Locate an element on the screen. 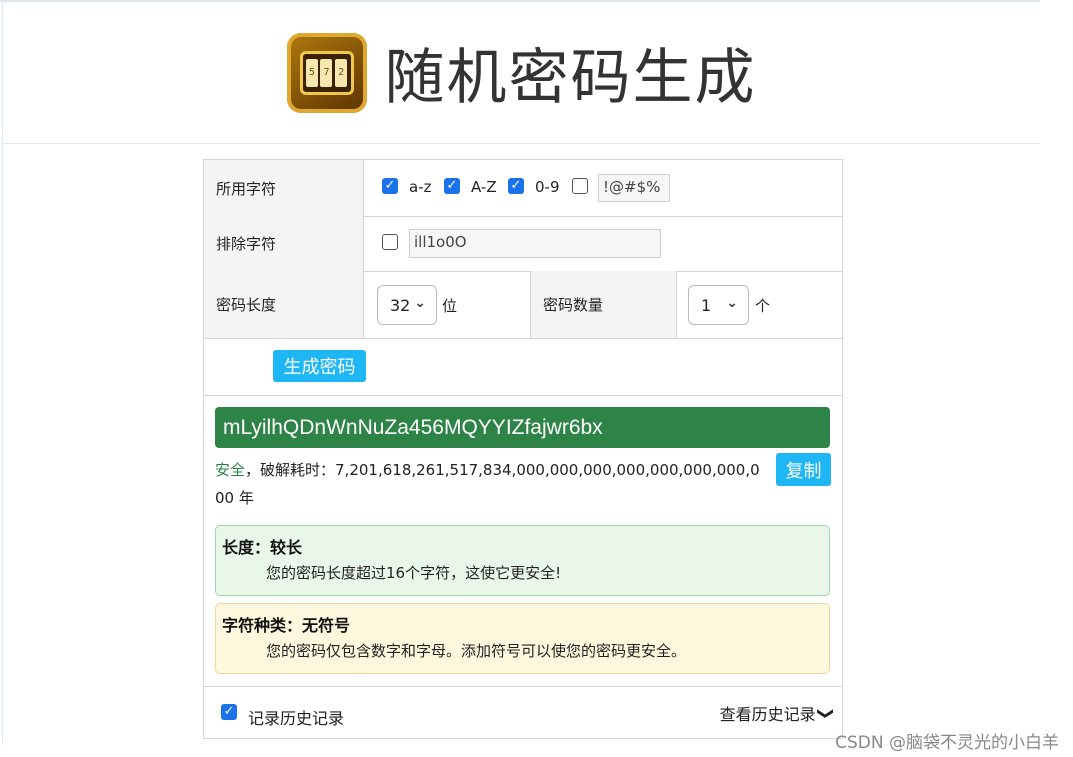 The height and width of the screenshot is (757, 1073). charset-row: 所用字符 a-z A-Z 0-9 !@#$% is located at coordinates (523, 188).